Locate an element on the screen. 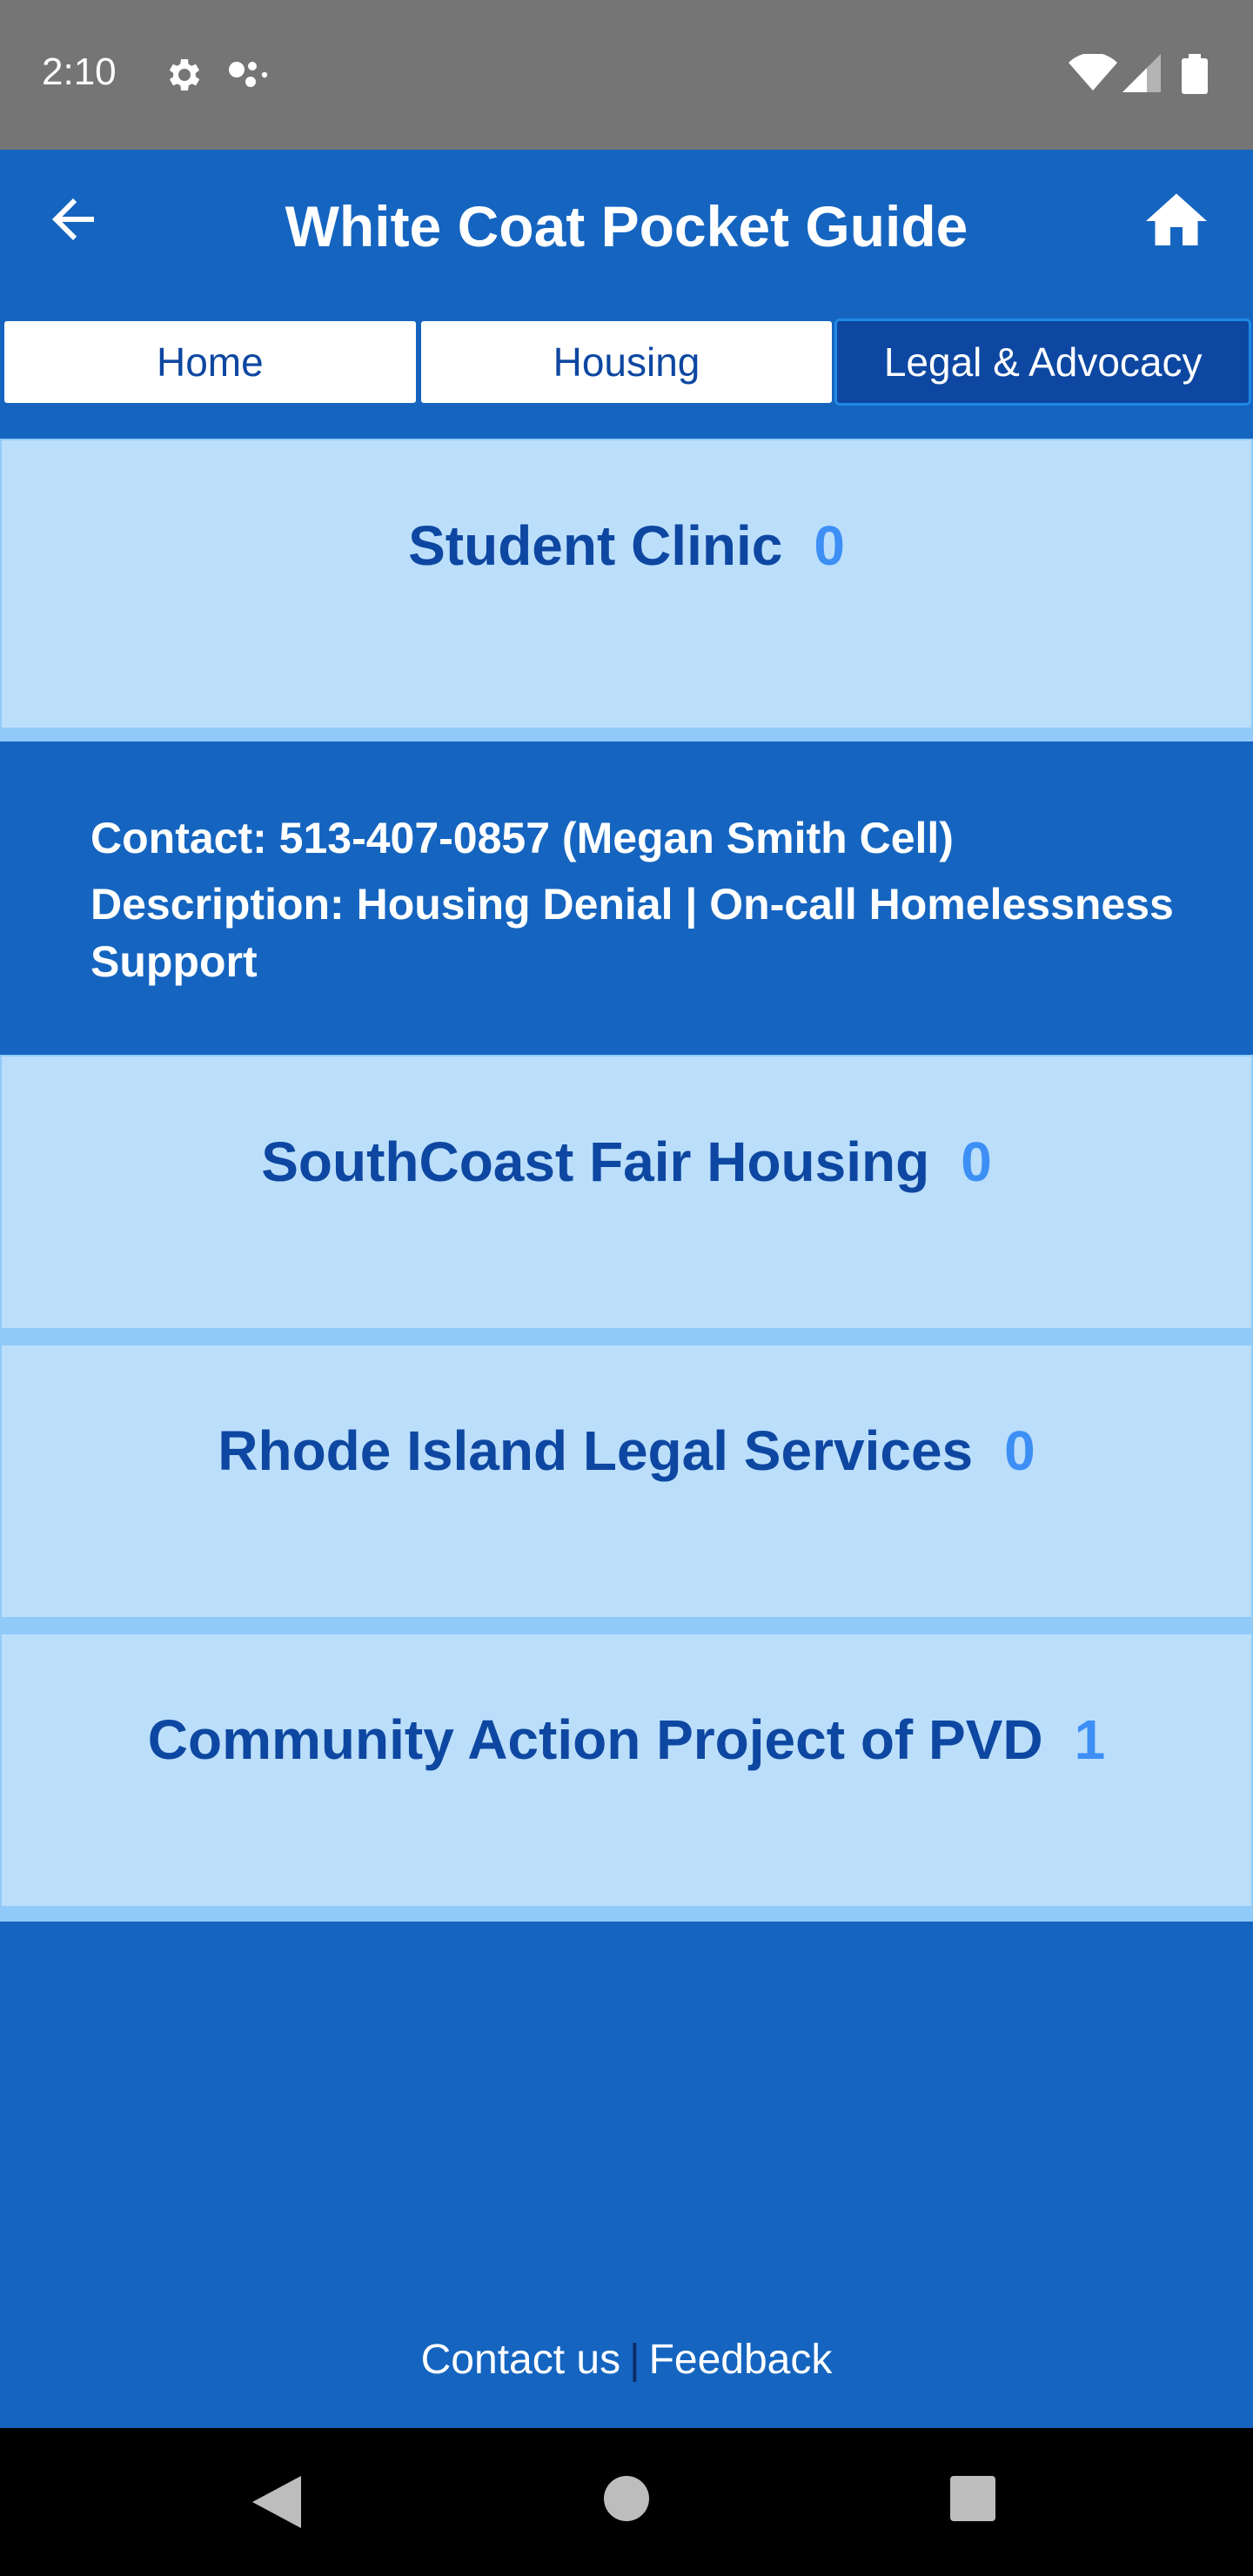 The image size is (1253, 2576). app-title: White Coat Pocket Guide is located at coordinates (626, 226).